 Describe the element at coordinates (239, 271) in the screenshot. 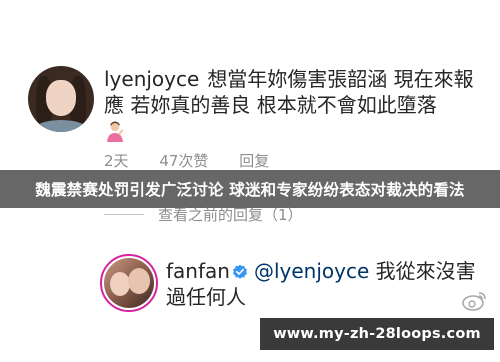

I see `verified-badge-icon` at that location.